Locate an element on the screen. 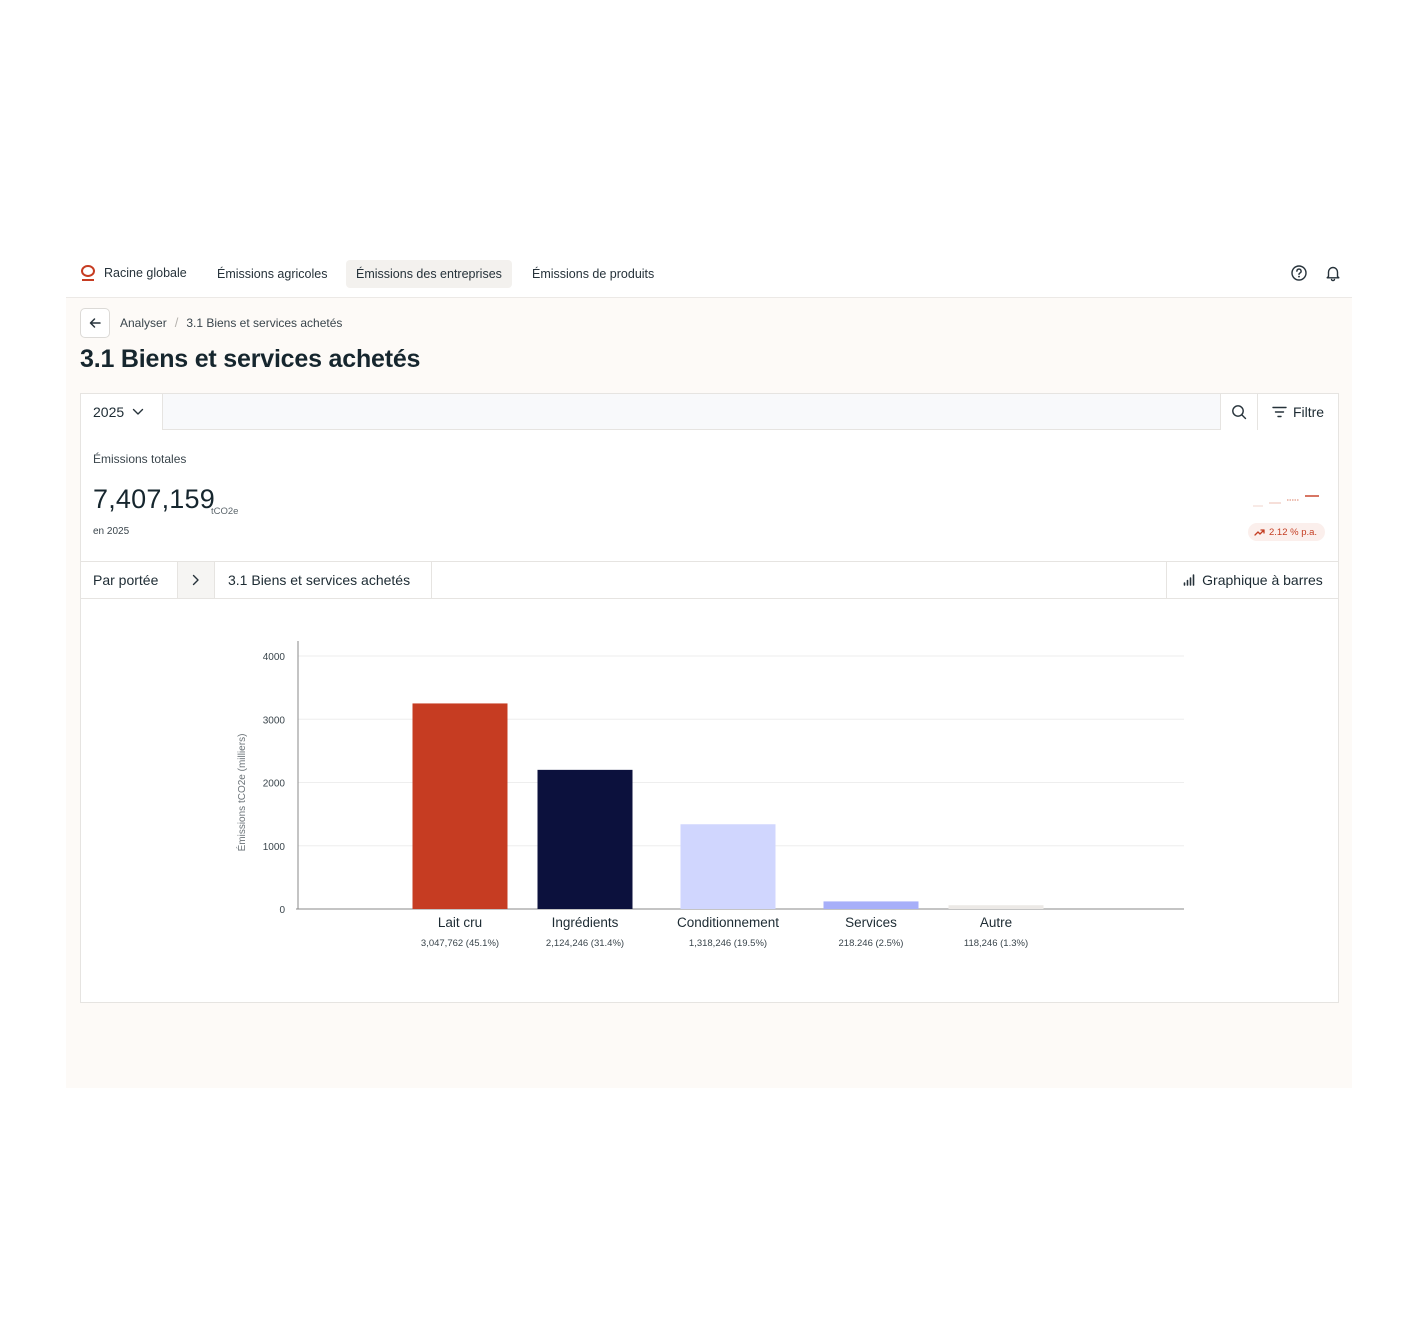 The height and width of the screenshot is (1340, 1418). chevron-down-icon is located at coordinates (138, 411).